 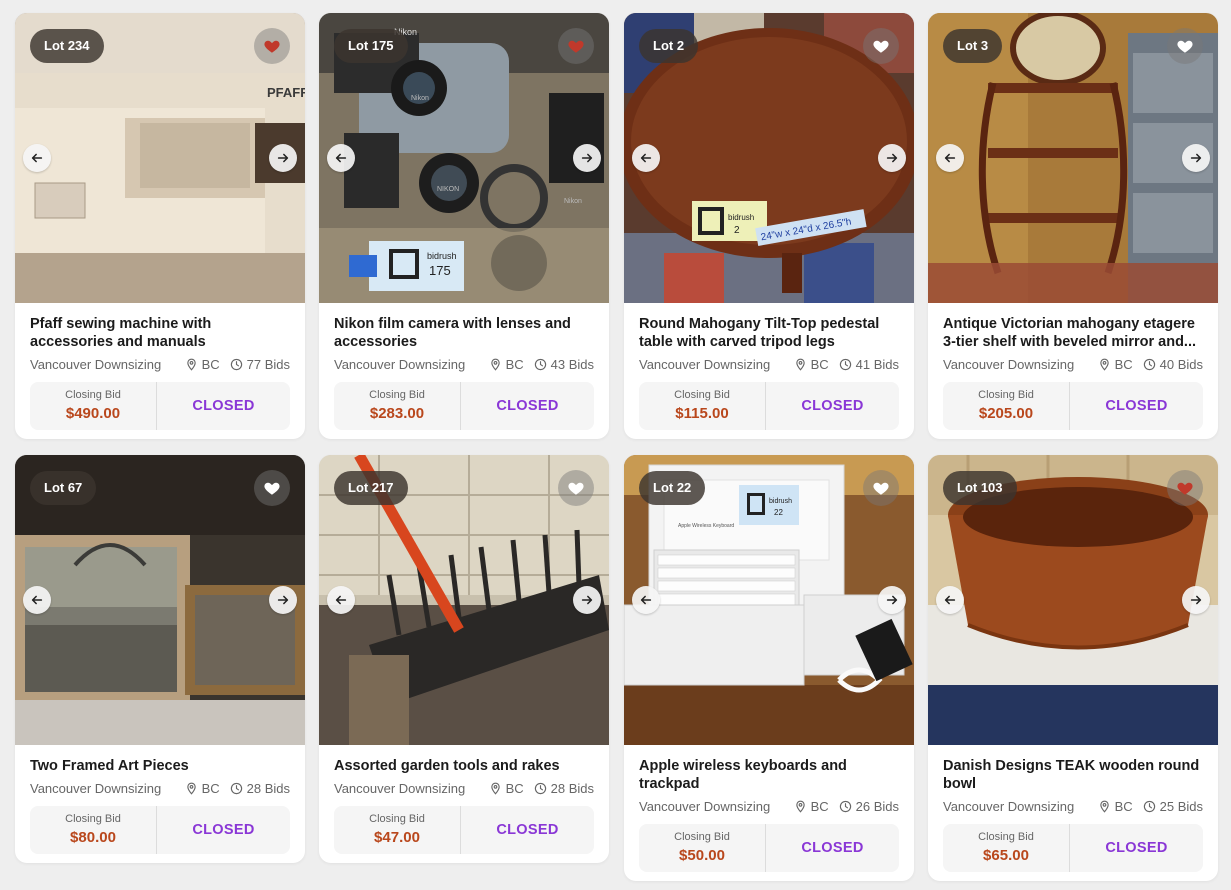 What do you see at coordinates (973, 46) in the screenshot?
I see `lot-number-badge: Lot 3` at bounding box center [973, 46].